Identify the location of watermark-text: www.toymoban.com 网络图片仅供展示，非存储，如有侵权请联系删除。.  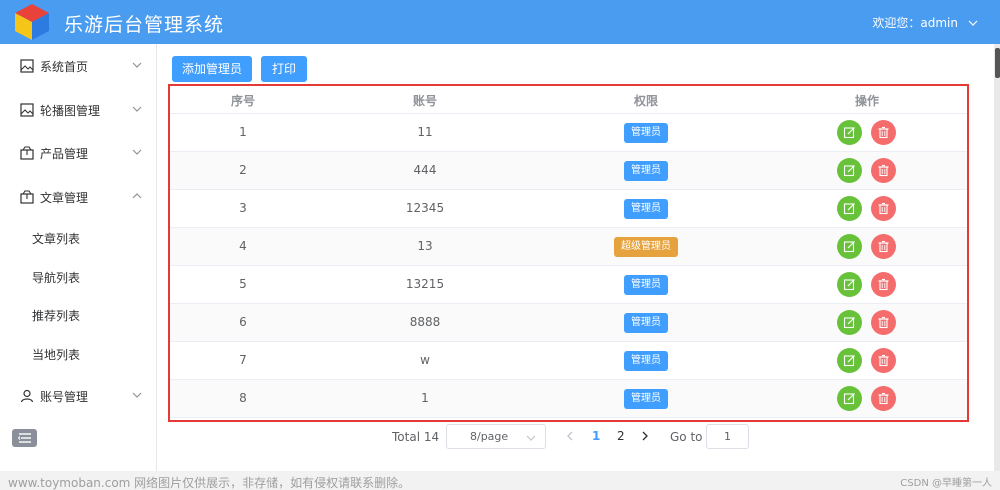
(209, 483).